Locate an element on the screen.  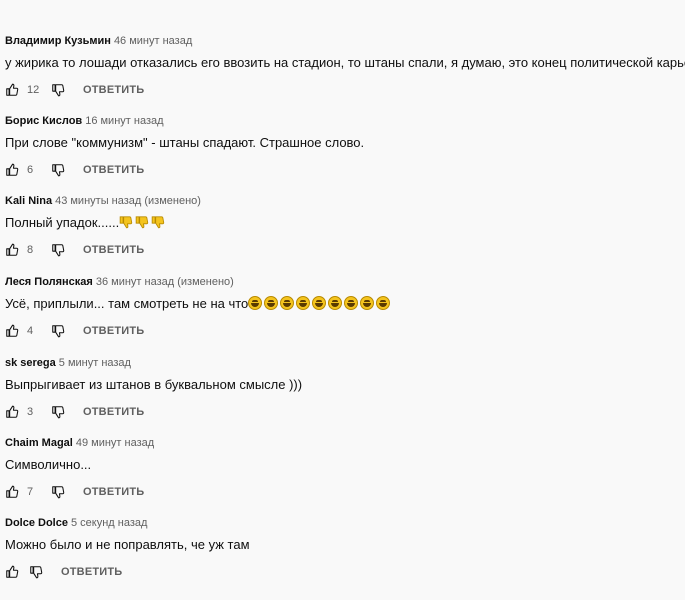
comment-header: Борис Кислов 16 минут назад is located at coordinates (345, 120).